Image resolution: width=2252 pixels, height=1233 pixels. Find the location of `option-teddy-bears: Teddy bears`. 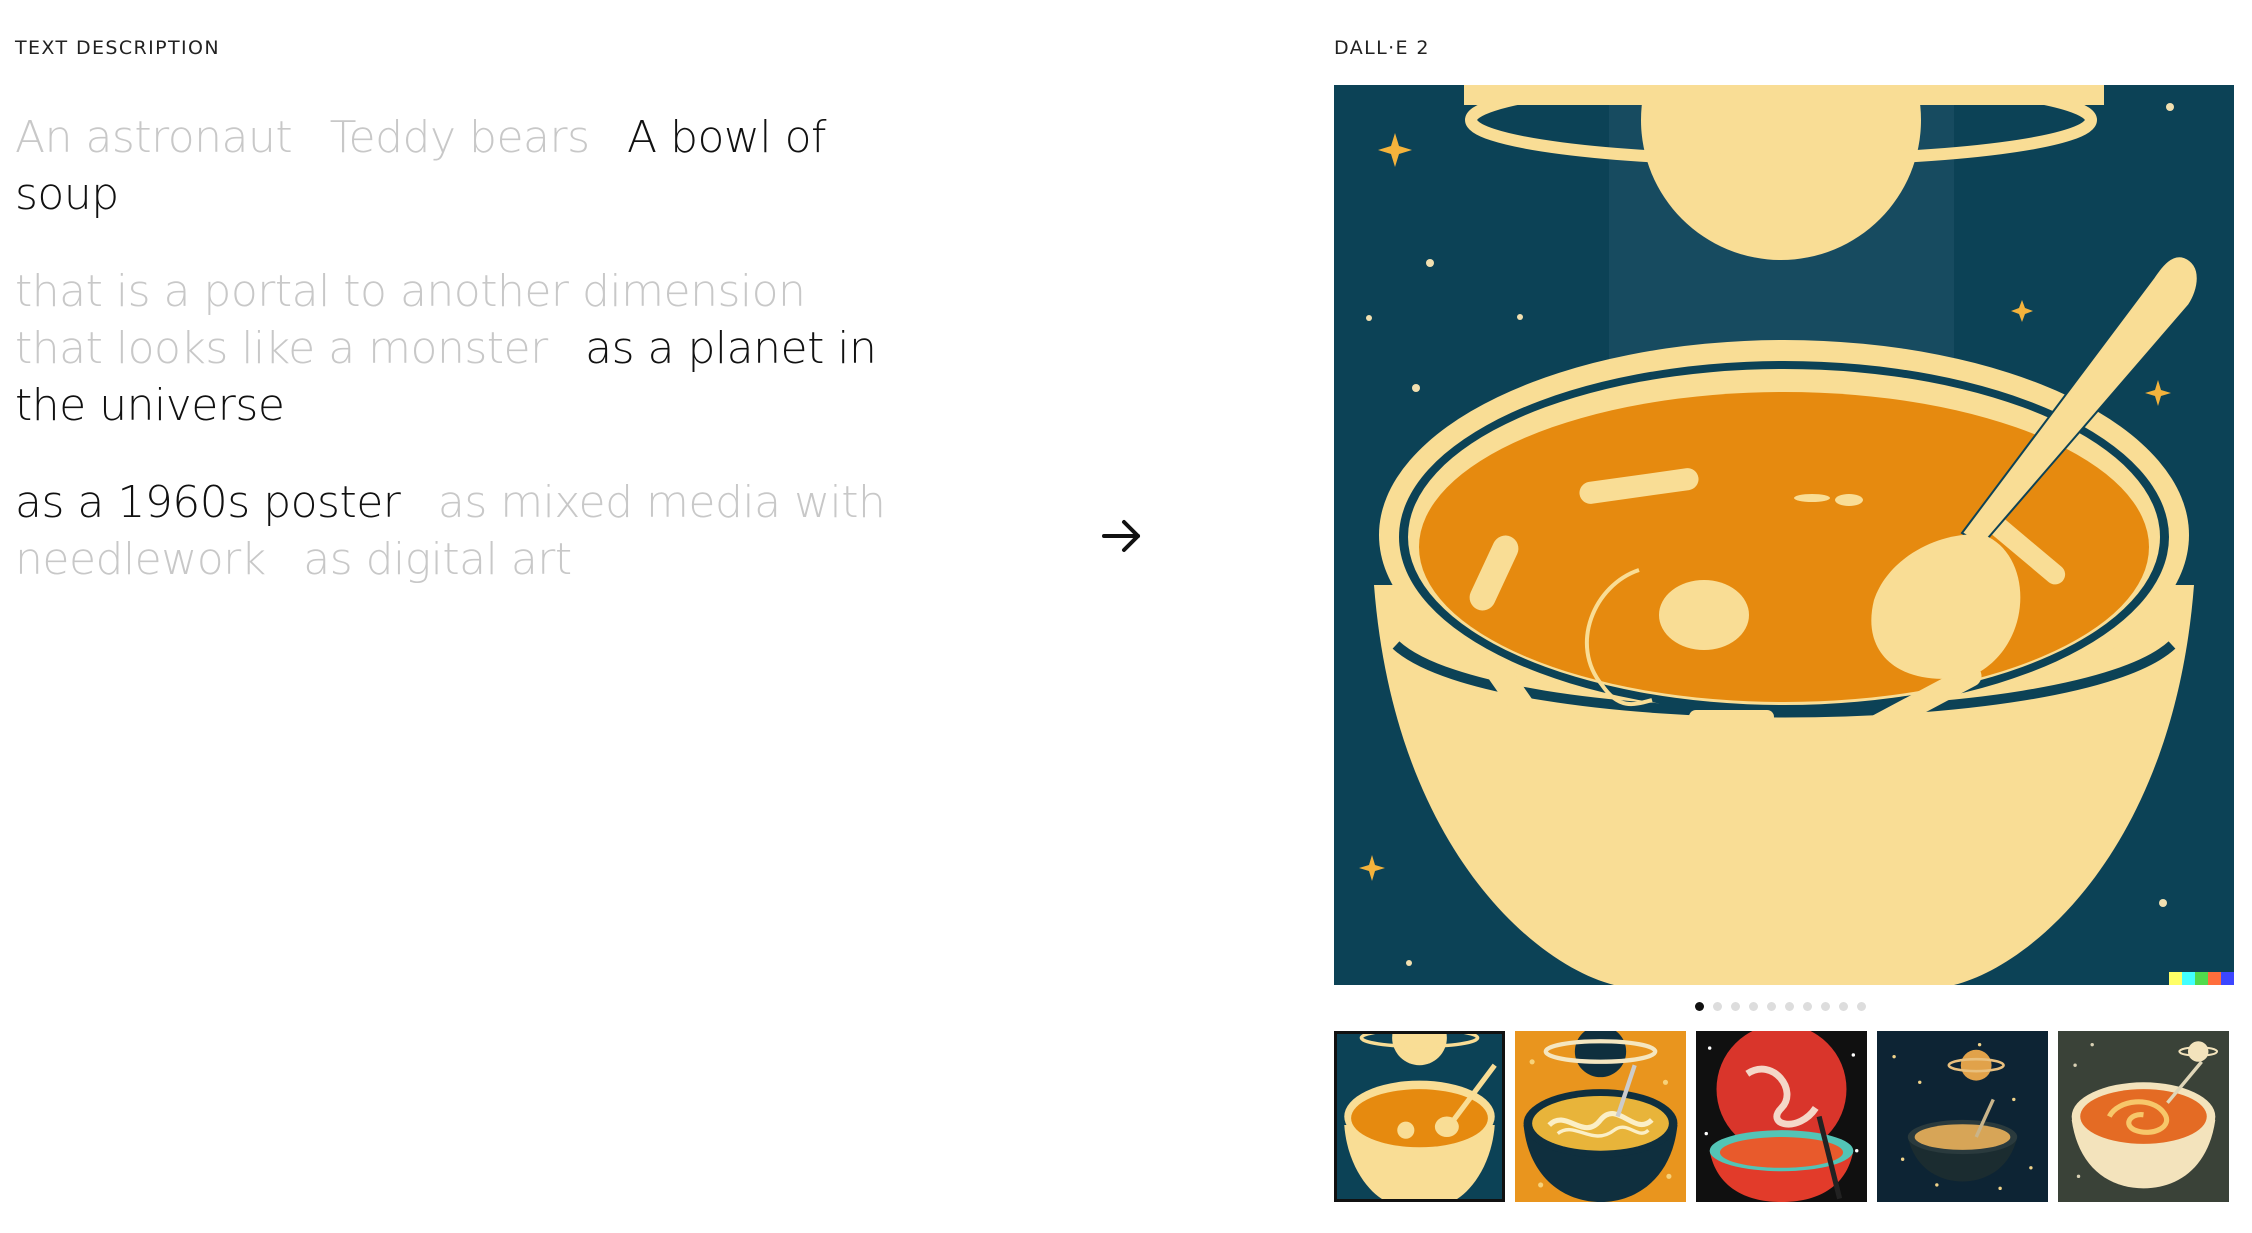

option-teddy-bears: Teddy bears is located at coordinates (460, 137).